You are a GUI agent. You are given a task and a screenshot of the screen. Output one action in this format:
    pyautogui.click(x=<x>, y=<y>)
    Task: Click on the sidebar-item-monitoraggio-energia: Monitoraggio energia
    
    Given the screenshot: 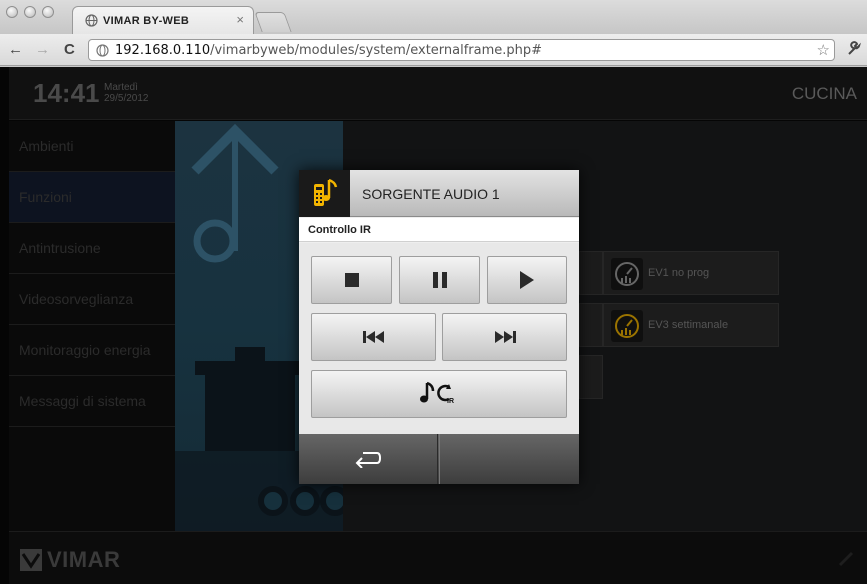 What is the action you would take?
    pyautogui.click(x=92, y=350)
    